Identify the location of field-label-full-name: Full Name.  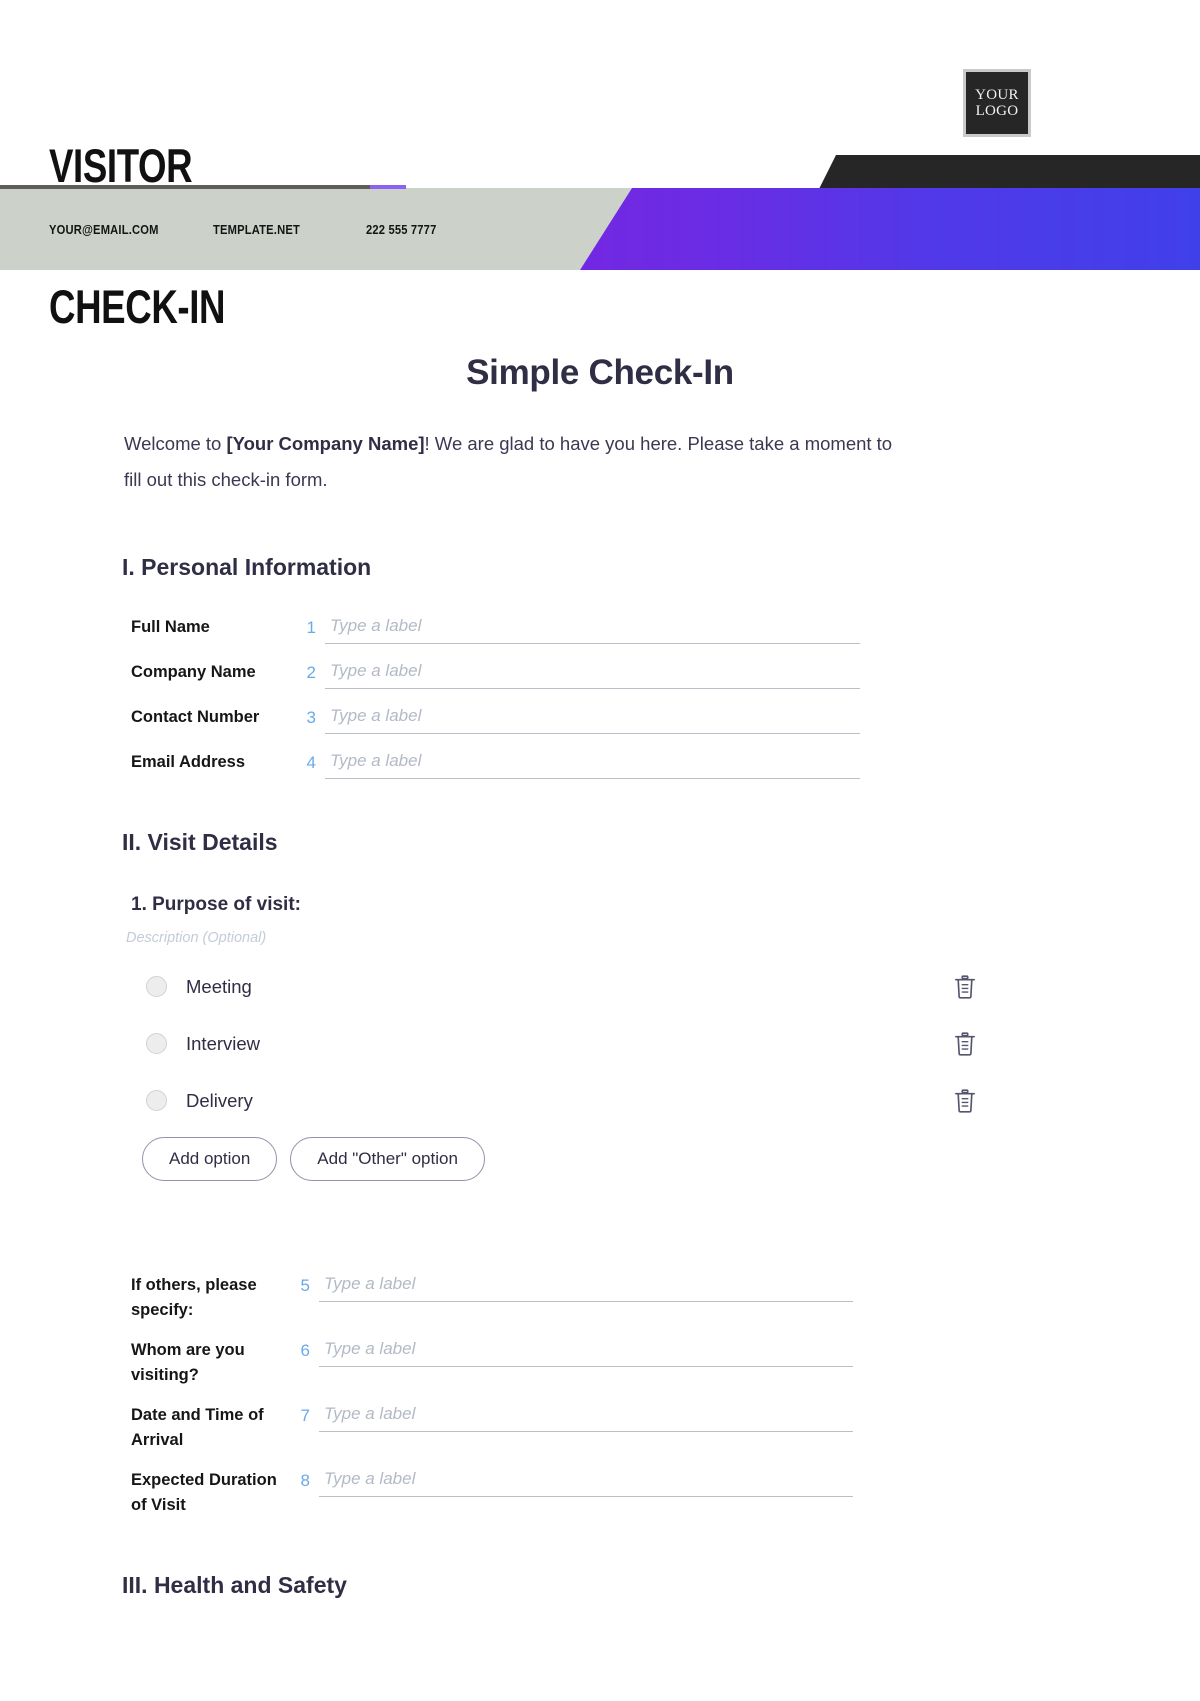
(170, 627).